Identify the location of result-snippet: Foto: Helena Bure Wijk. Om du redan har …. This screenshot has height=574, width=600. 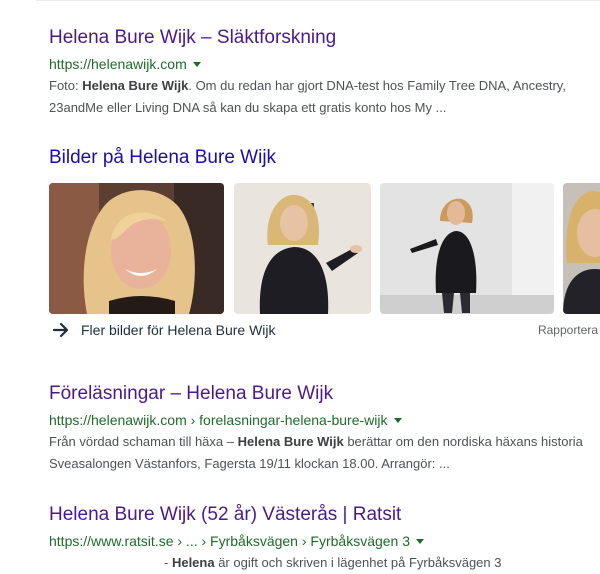
(307, 97).